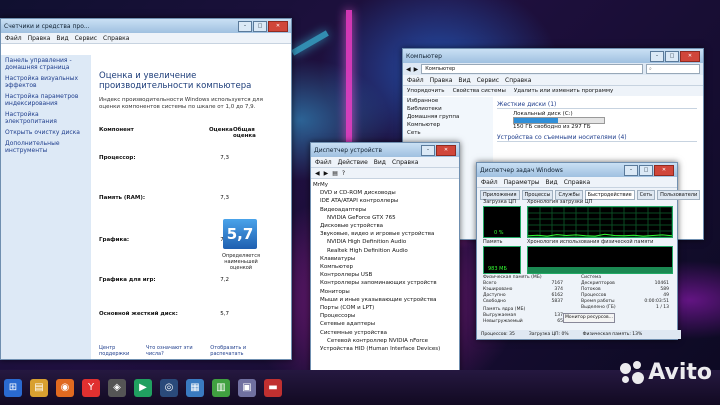 The image size is (720, 405). I want to click on tree-item: Процессоры, so click(384, 316).